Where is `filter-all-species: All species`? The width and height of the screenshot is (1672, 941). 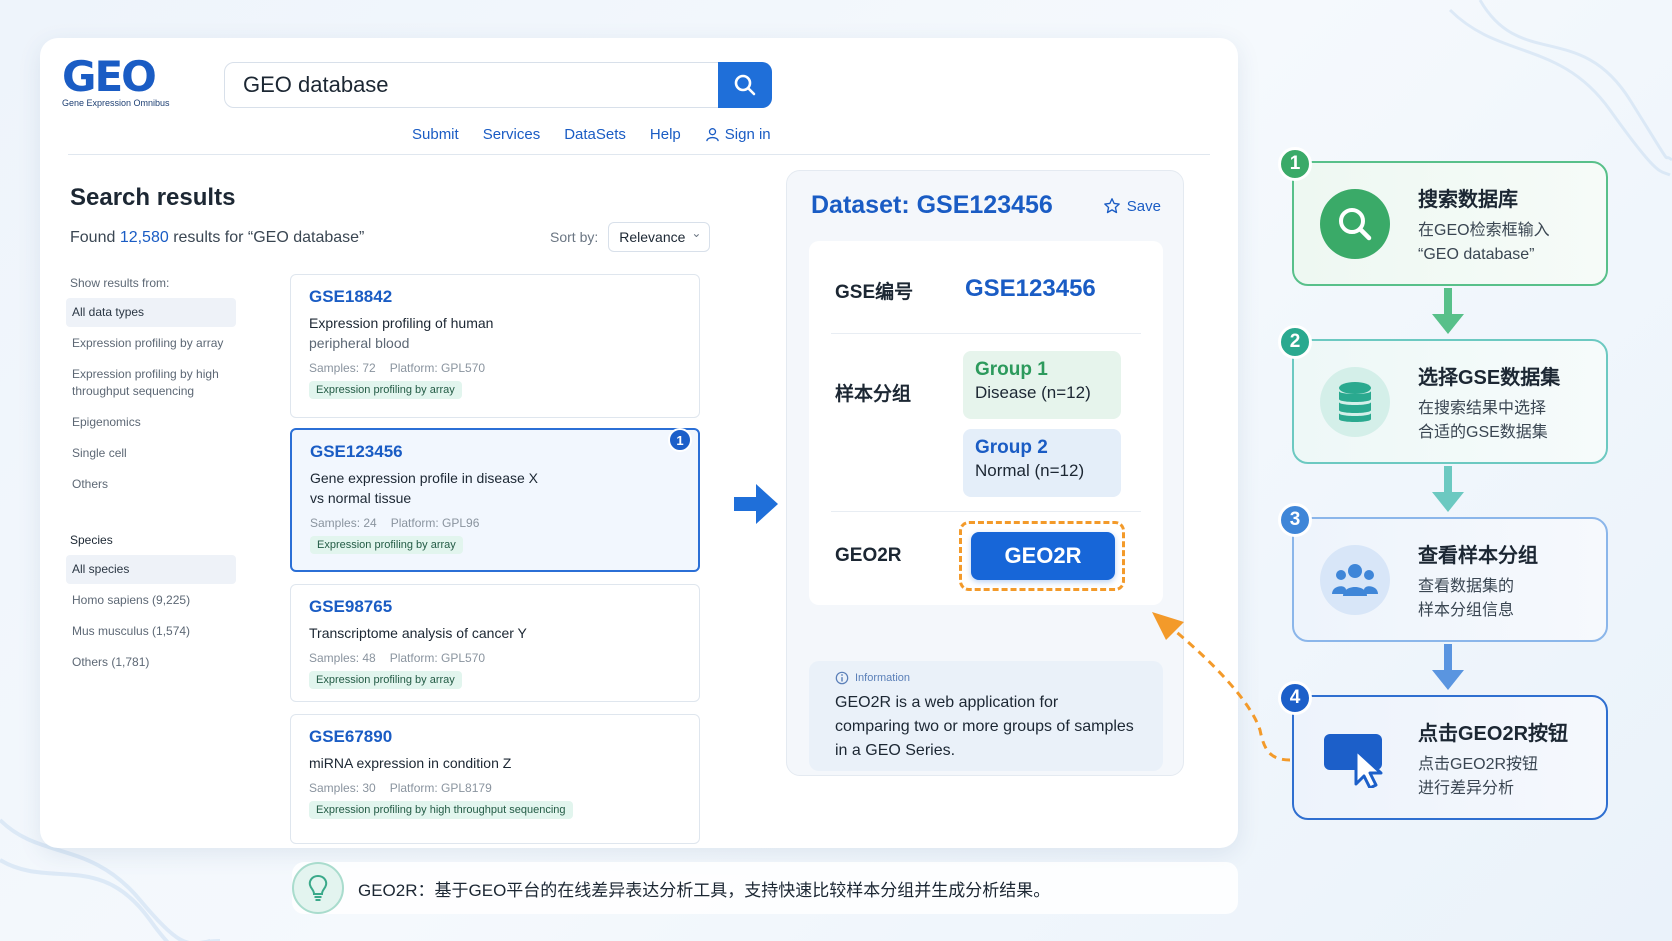 filter-all-species: All species is located at coordinates (151, 569).